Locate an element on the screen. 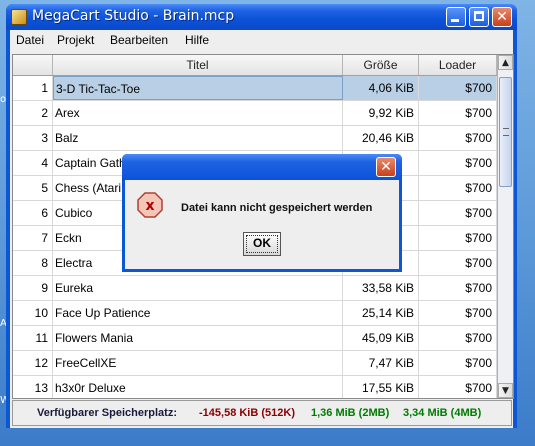 This screenshot has height=446, width=535. row-number: 13 is located at coordinates (33, 387).